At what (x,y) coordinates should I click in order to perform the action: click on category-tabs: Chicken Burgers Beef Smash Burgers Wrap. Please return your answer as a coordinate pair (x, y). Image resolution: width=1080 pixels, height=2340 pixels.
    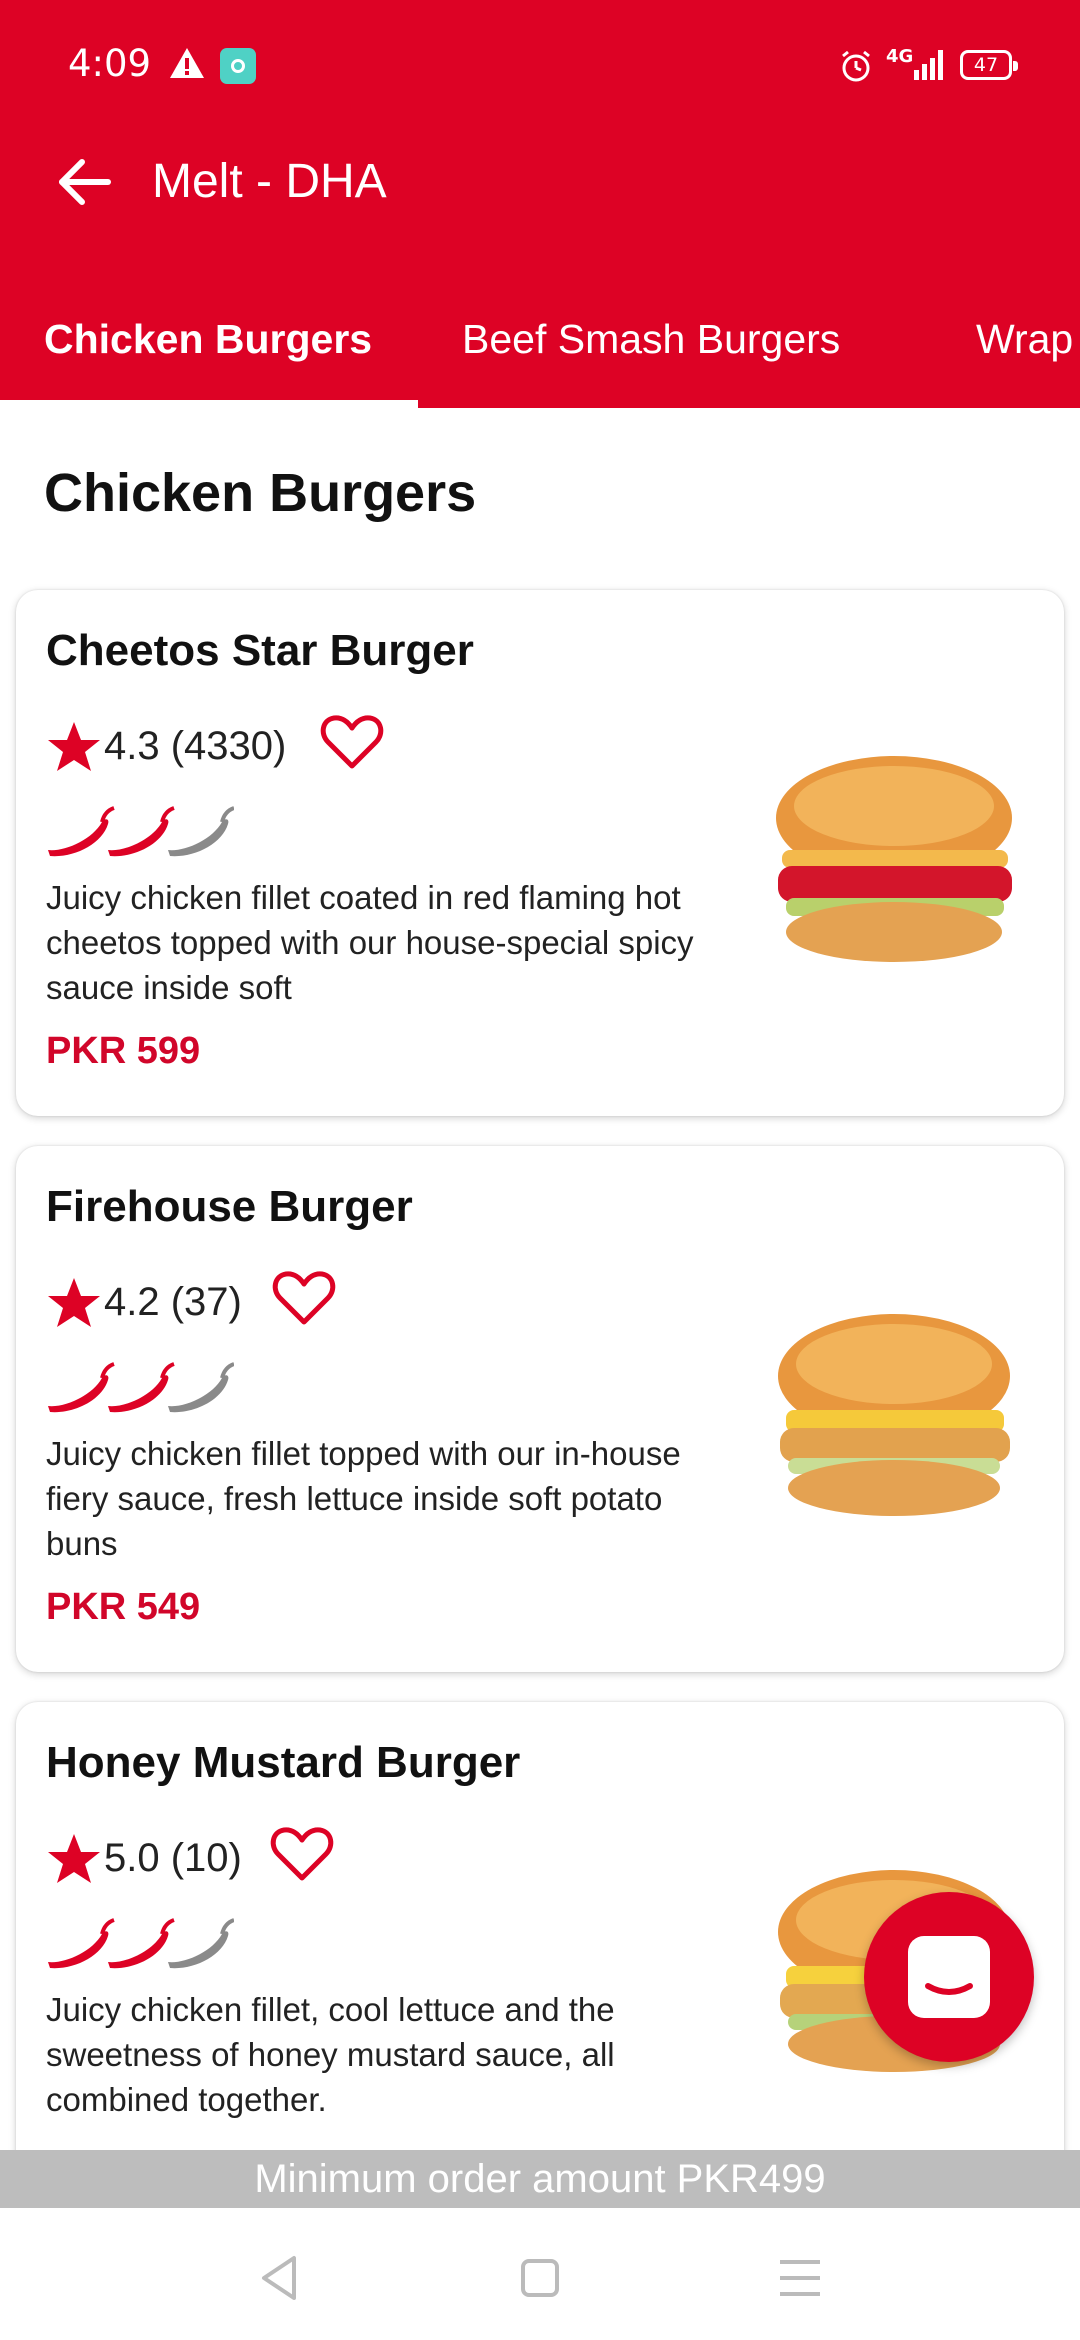
    Looking at the image, I should click on (540, 354).